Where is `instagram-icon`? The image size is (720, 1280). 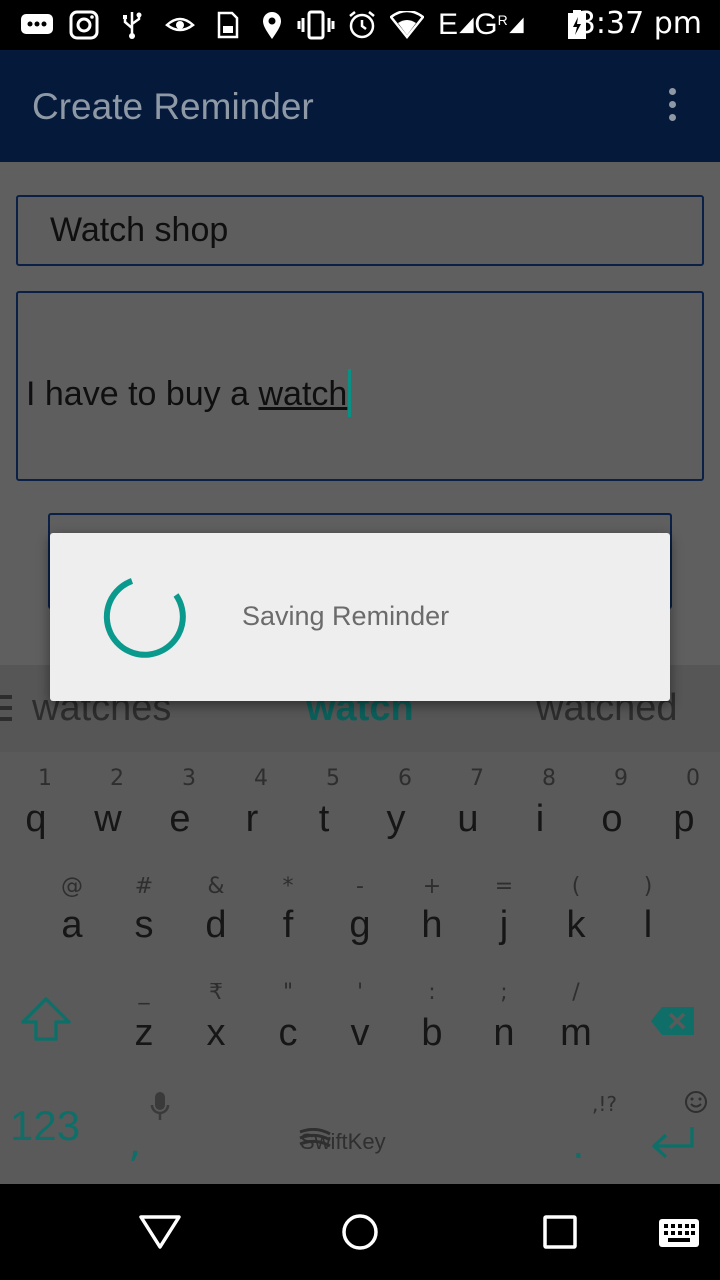 instagram-icon is located at coordinates (84, 25).